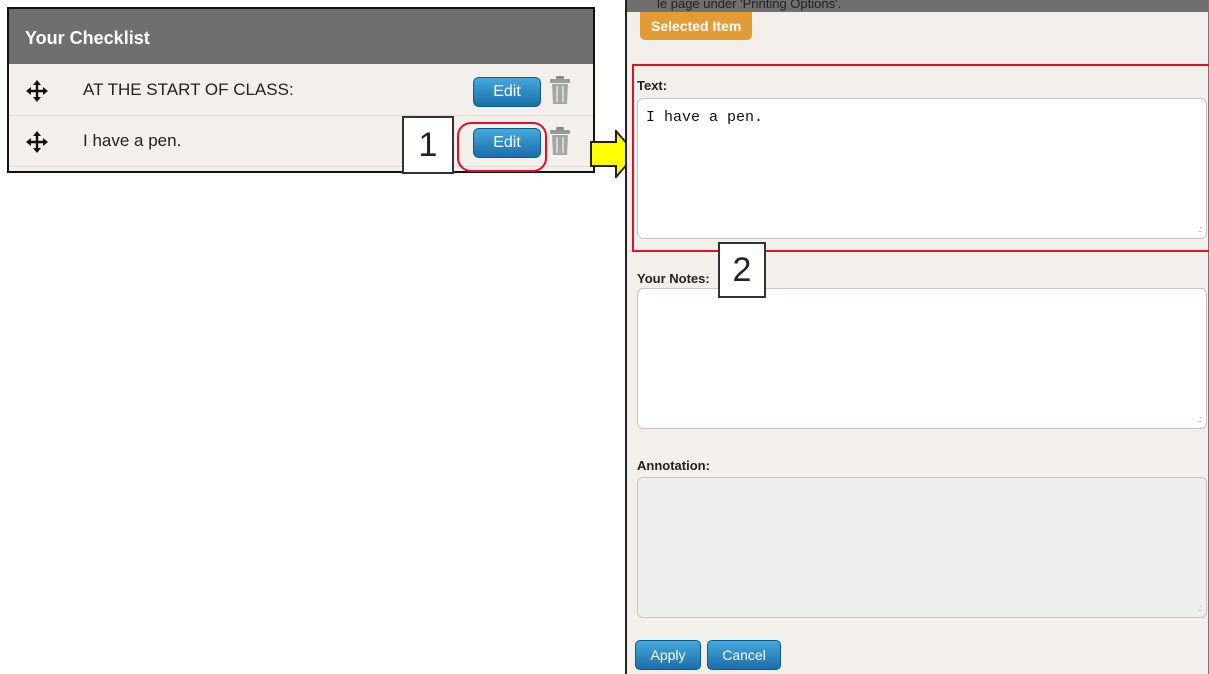 The height and width of the screenshot is (674, 1209). Describe the element at coordinates (917, 6) in the screenshot. I see `panel-top-bar: le page under 'Printing Options'.` at that location.